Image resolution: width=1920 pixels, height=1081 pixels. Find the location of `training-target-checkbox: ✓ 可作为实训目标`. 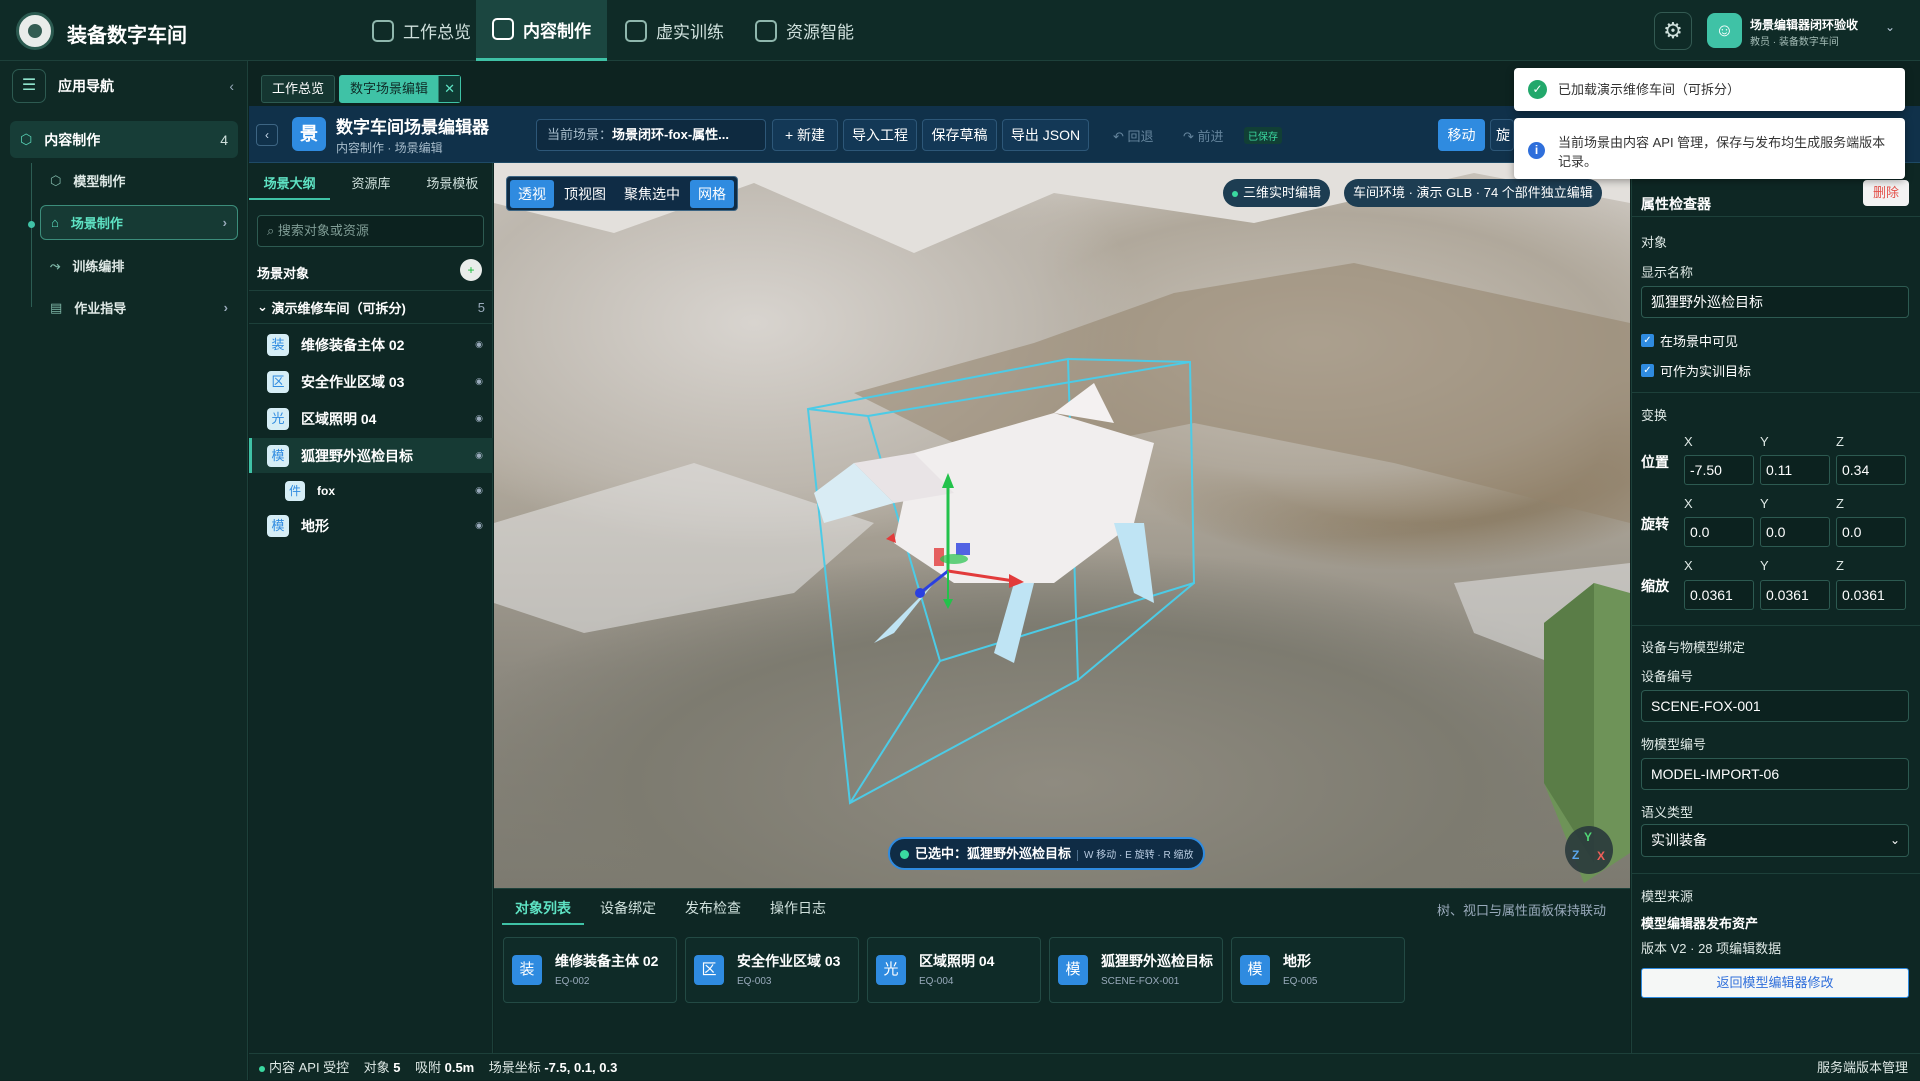

training-target-checkbox: ✓ 可作为实训目标 is located at coordinates (1696, 370).